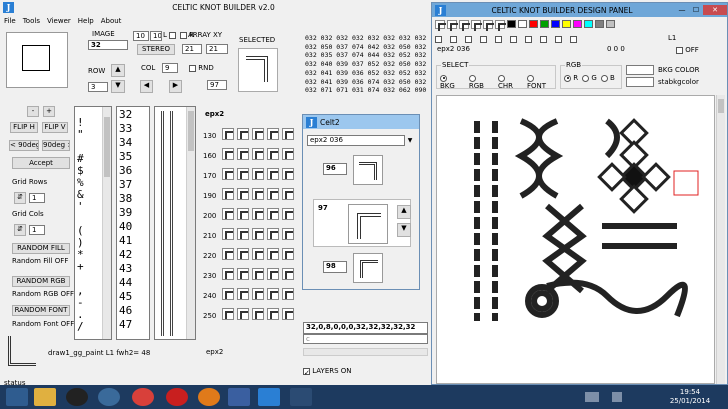 This screenshot has width=728, height=409. What do you see at coordinates (173, 35) in the screenshot?
I see `l-checkbox` at bounding box center [173, 35].